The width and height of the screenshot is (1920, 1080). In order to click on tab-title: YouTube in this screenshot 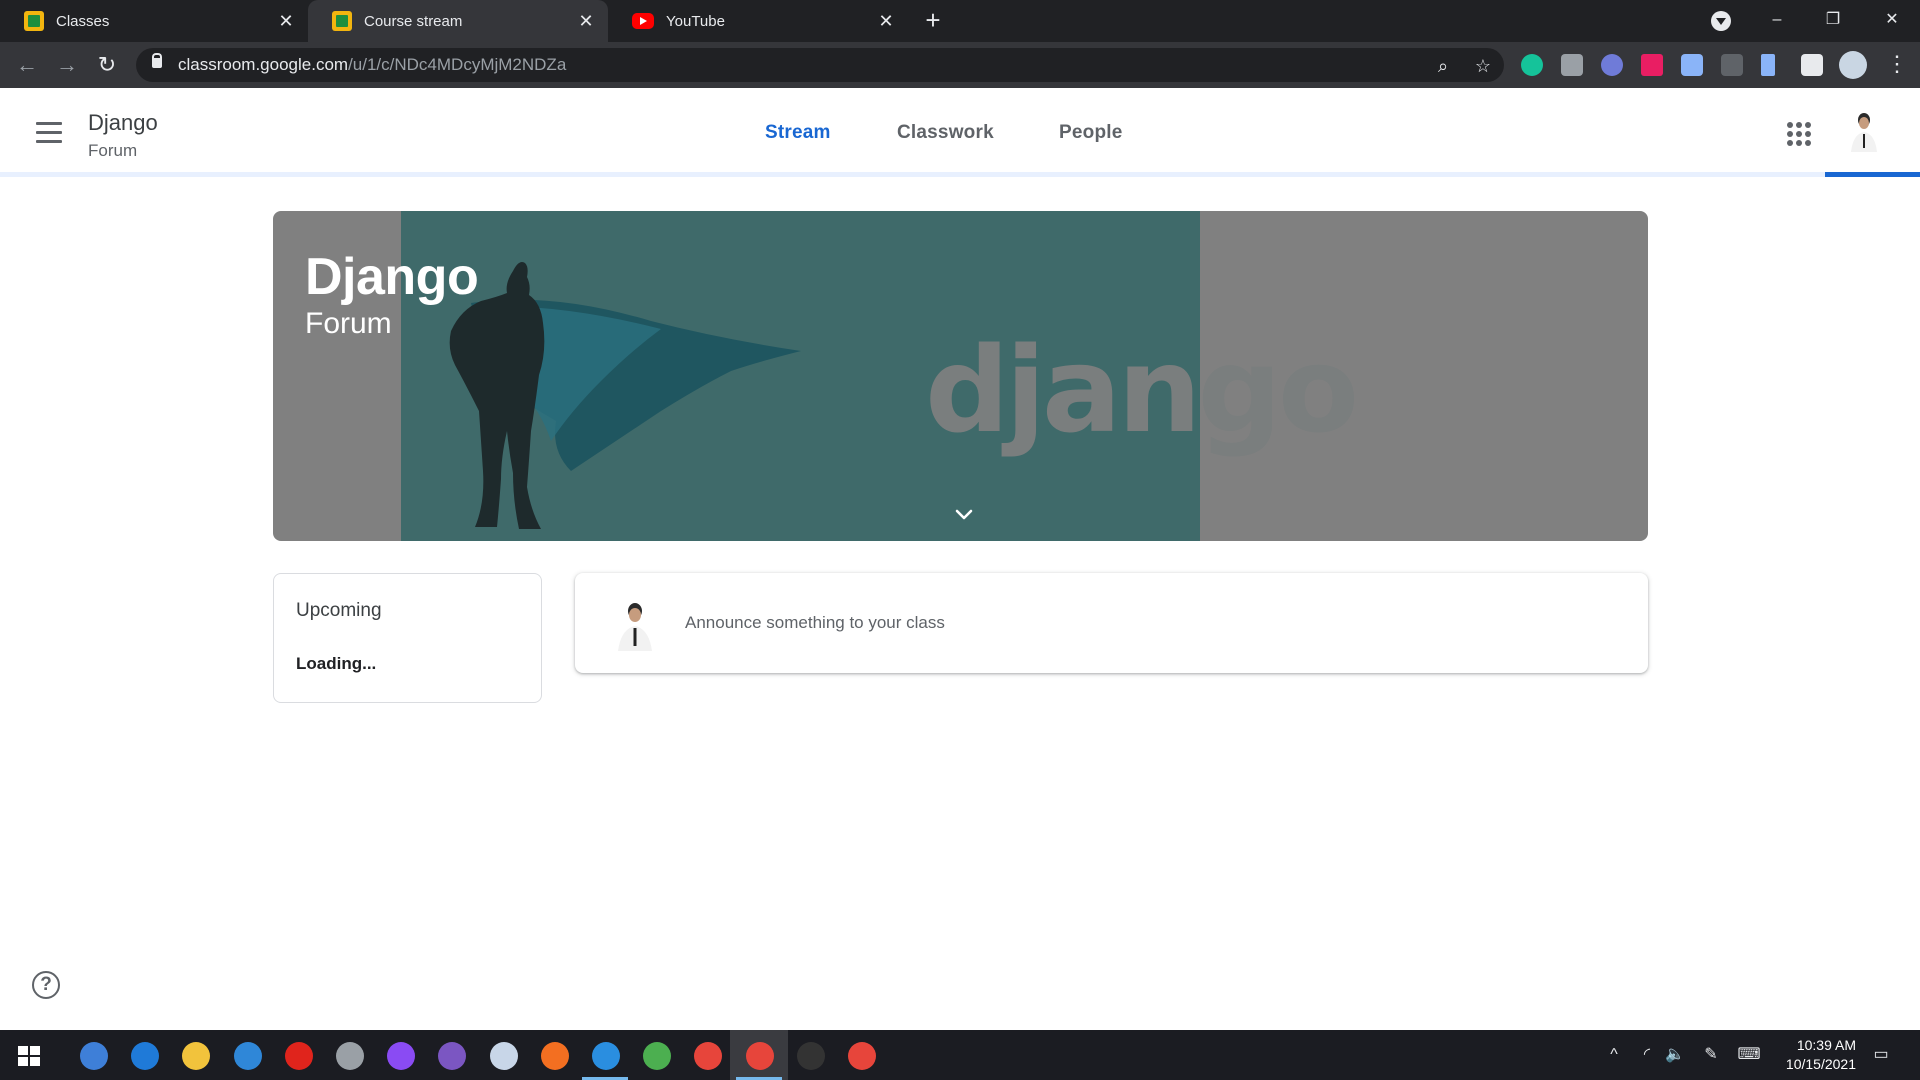, I will do `click(695, 21)`.